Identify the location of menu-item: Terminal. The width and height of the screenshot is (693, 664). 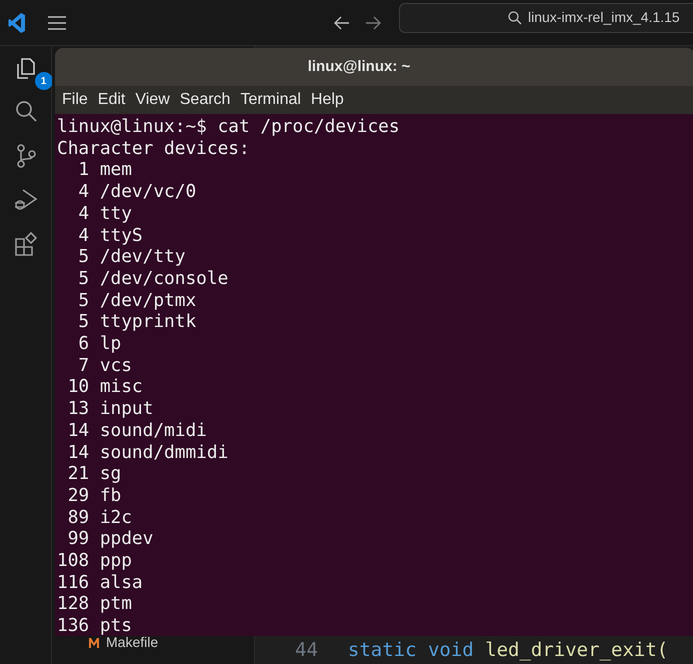
(270, 100).